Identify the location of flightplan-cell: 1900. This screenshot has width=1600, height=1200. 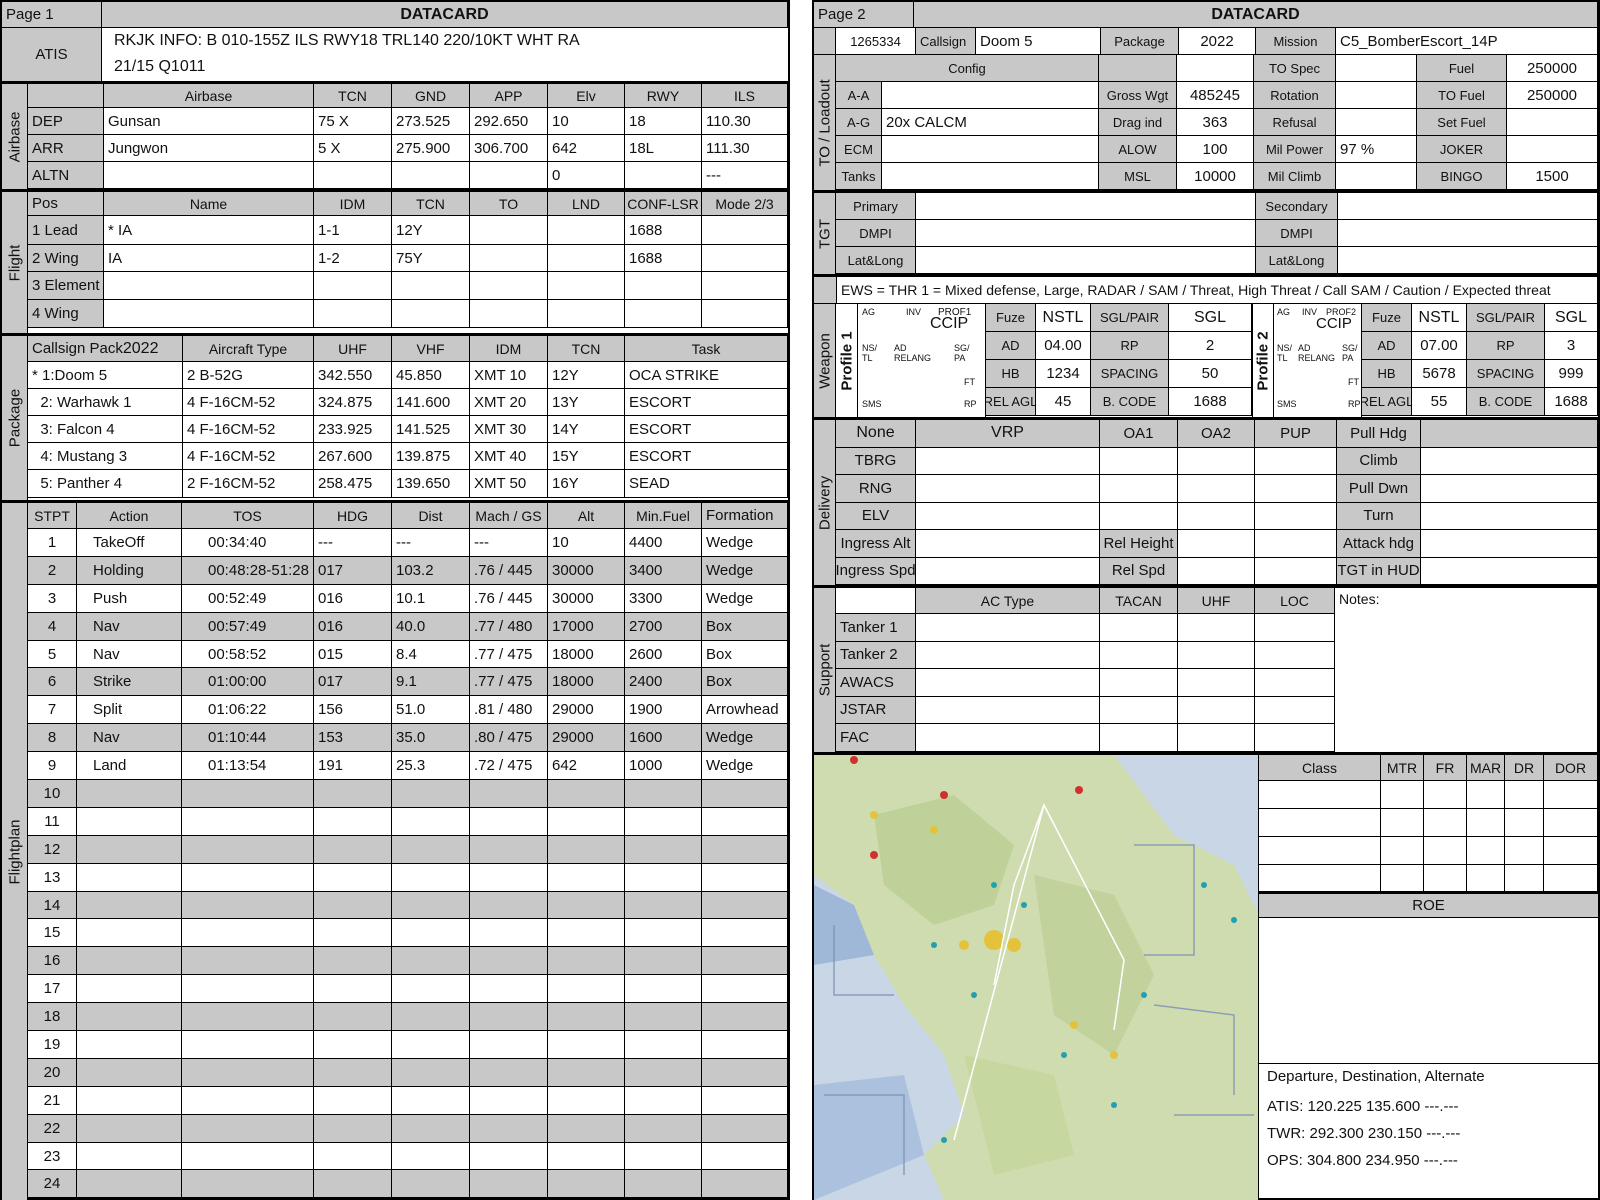
(663, 710).